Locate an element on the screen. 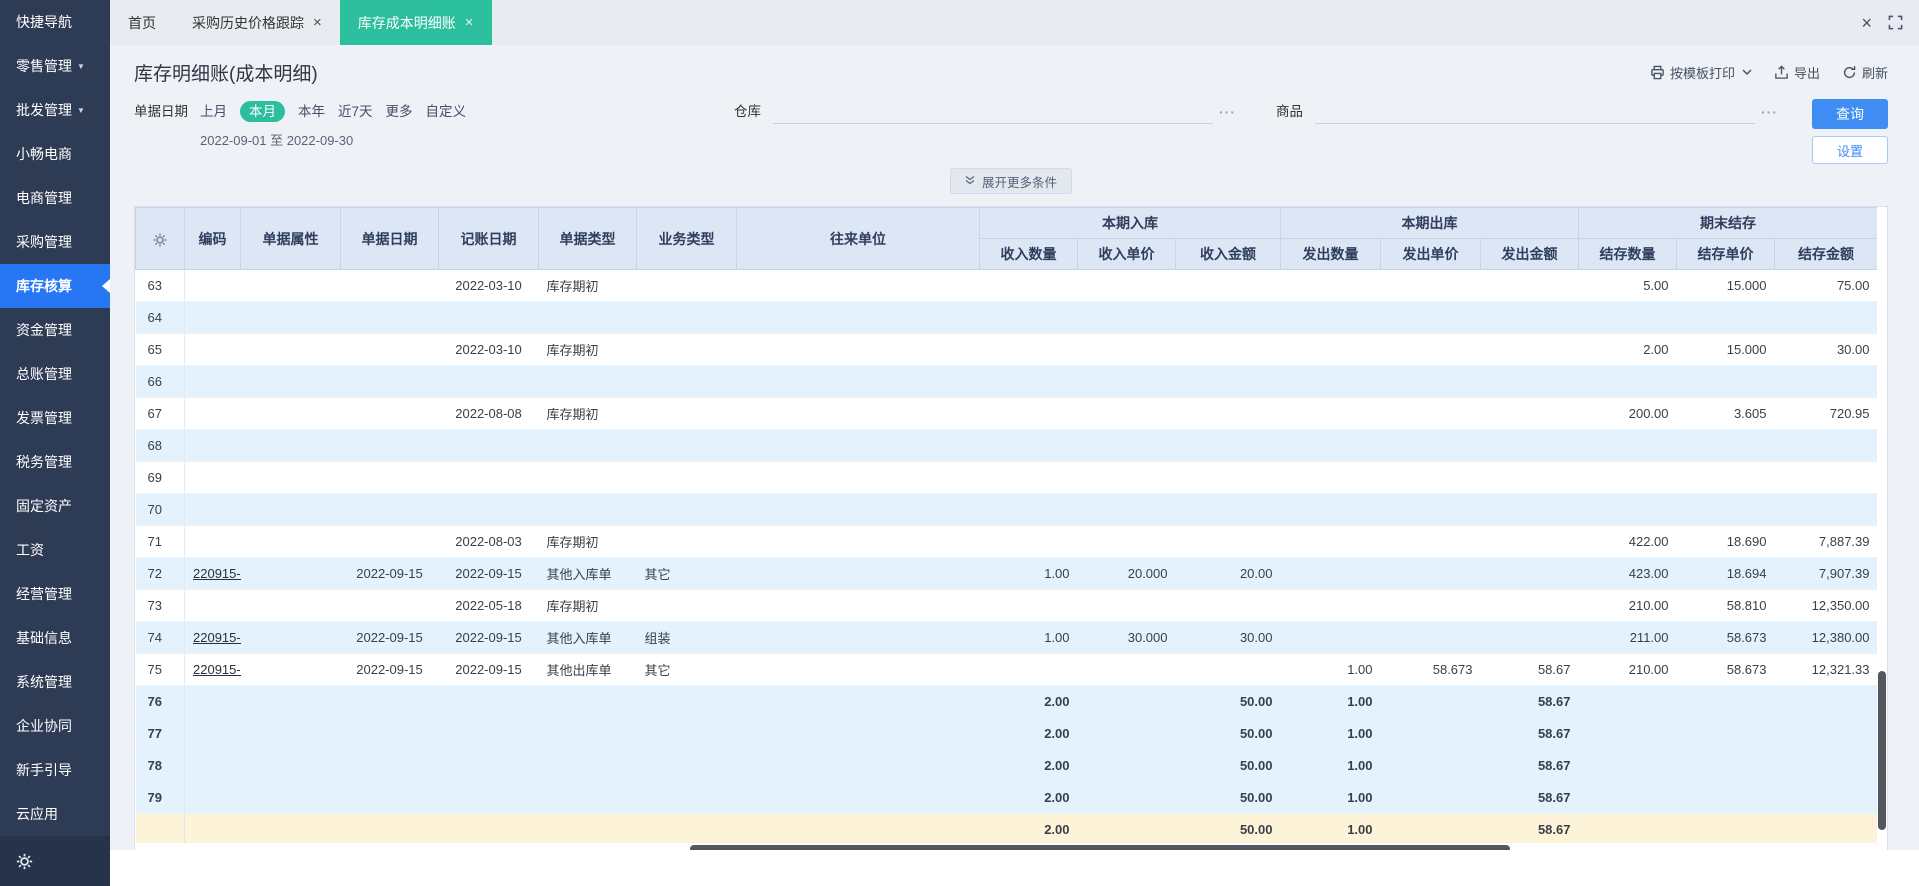  sidebar-item-4: 小畅电商 is located at coordinates (55, 154).